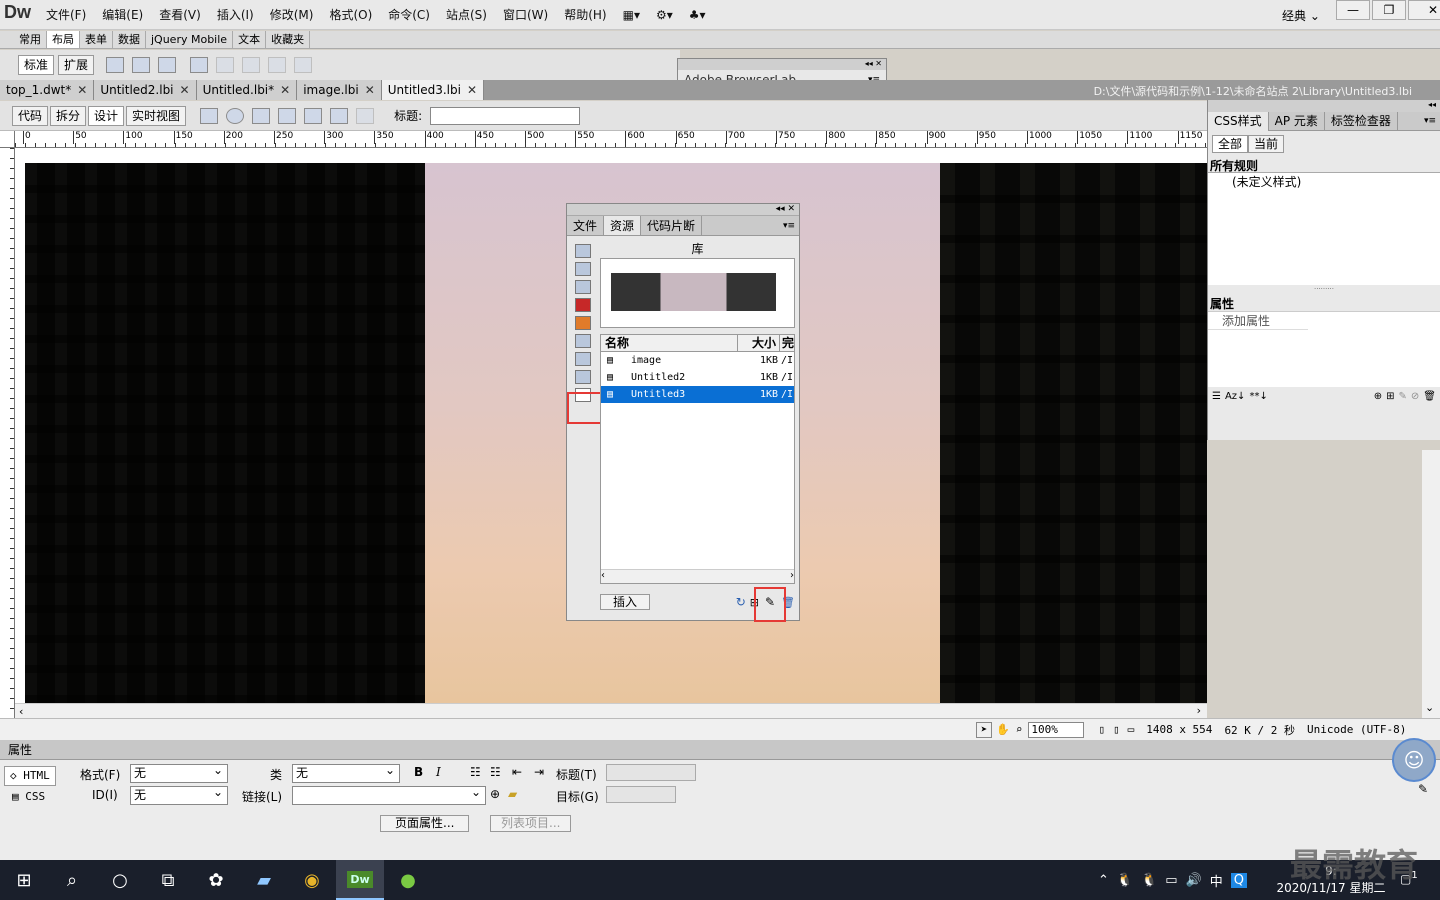  I want to click on windows-start-icon: ⊞, so click(24, 880).